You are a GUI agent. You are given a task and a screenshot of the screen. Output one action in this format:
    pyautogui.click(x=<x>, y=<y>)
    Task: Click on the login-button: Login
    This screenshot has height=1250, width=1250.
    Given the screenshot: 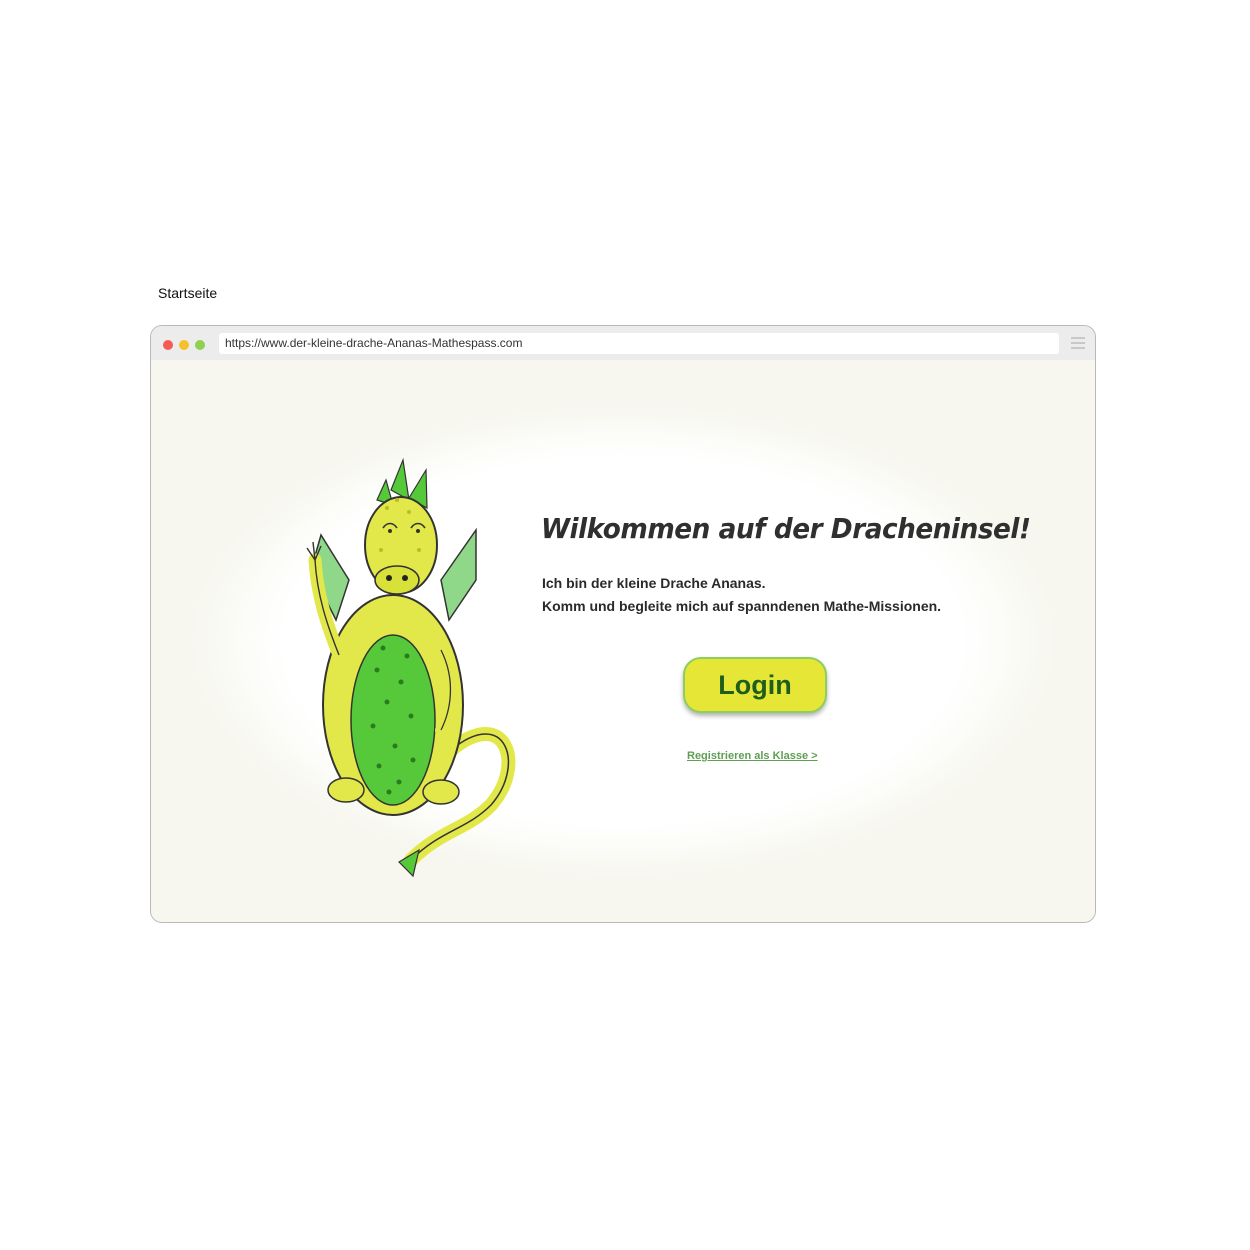 What is the action you would take?
    pyautogui.click(x=755, y=685)
    